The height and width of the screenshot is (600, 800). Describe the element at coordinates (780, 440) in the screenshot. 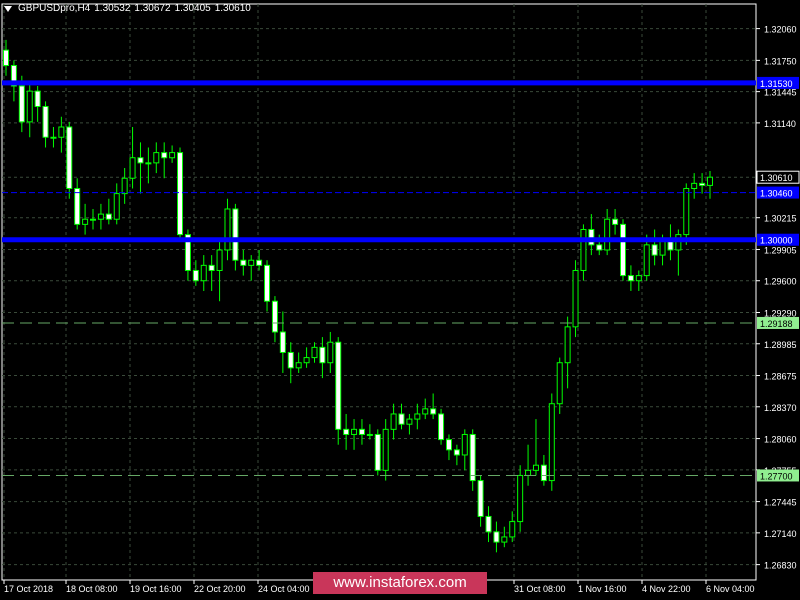

I see `y-tick-label: 1.28060` at that location.